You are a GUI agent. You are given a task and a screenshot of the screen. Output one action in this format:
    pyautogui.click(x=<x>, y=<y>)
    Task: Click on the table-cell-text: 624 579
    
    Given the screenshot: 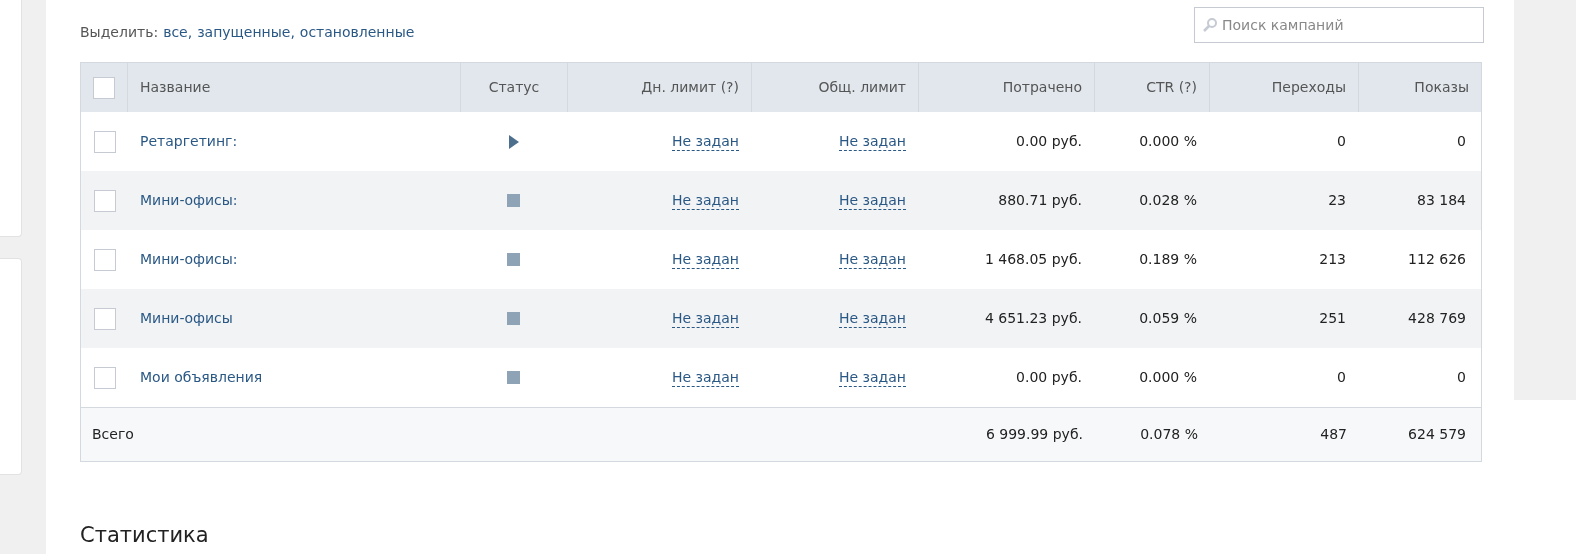 What is the action you would take?
    pyautogui.click(x=1437, y=434)
    